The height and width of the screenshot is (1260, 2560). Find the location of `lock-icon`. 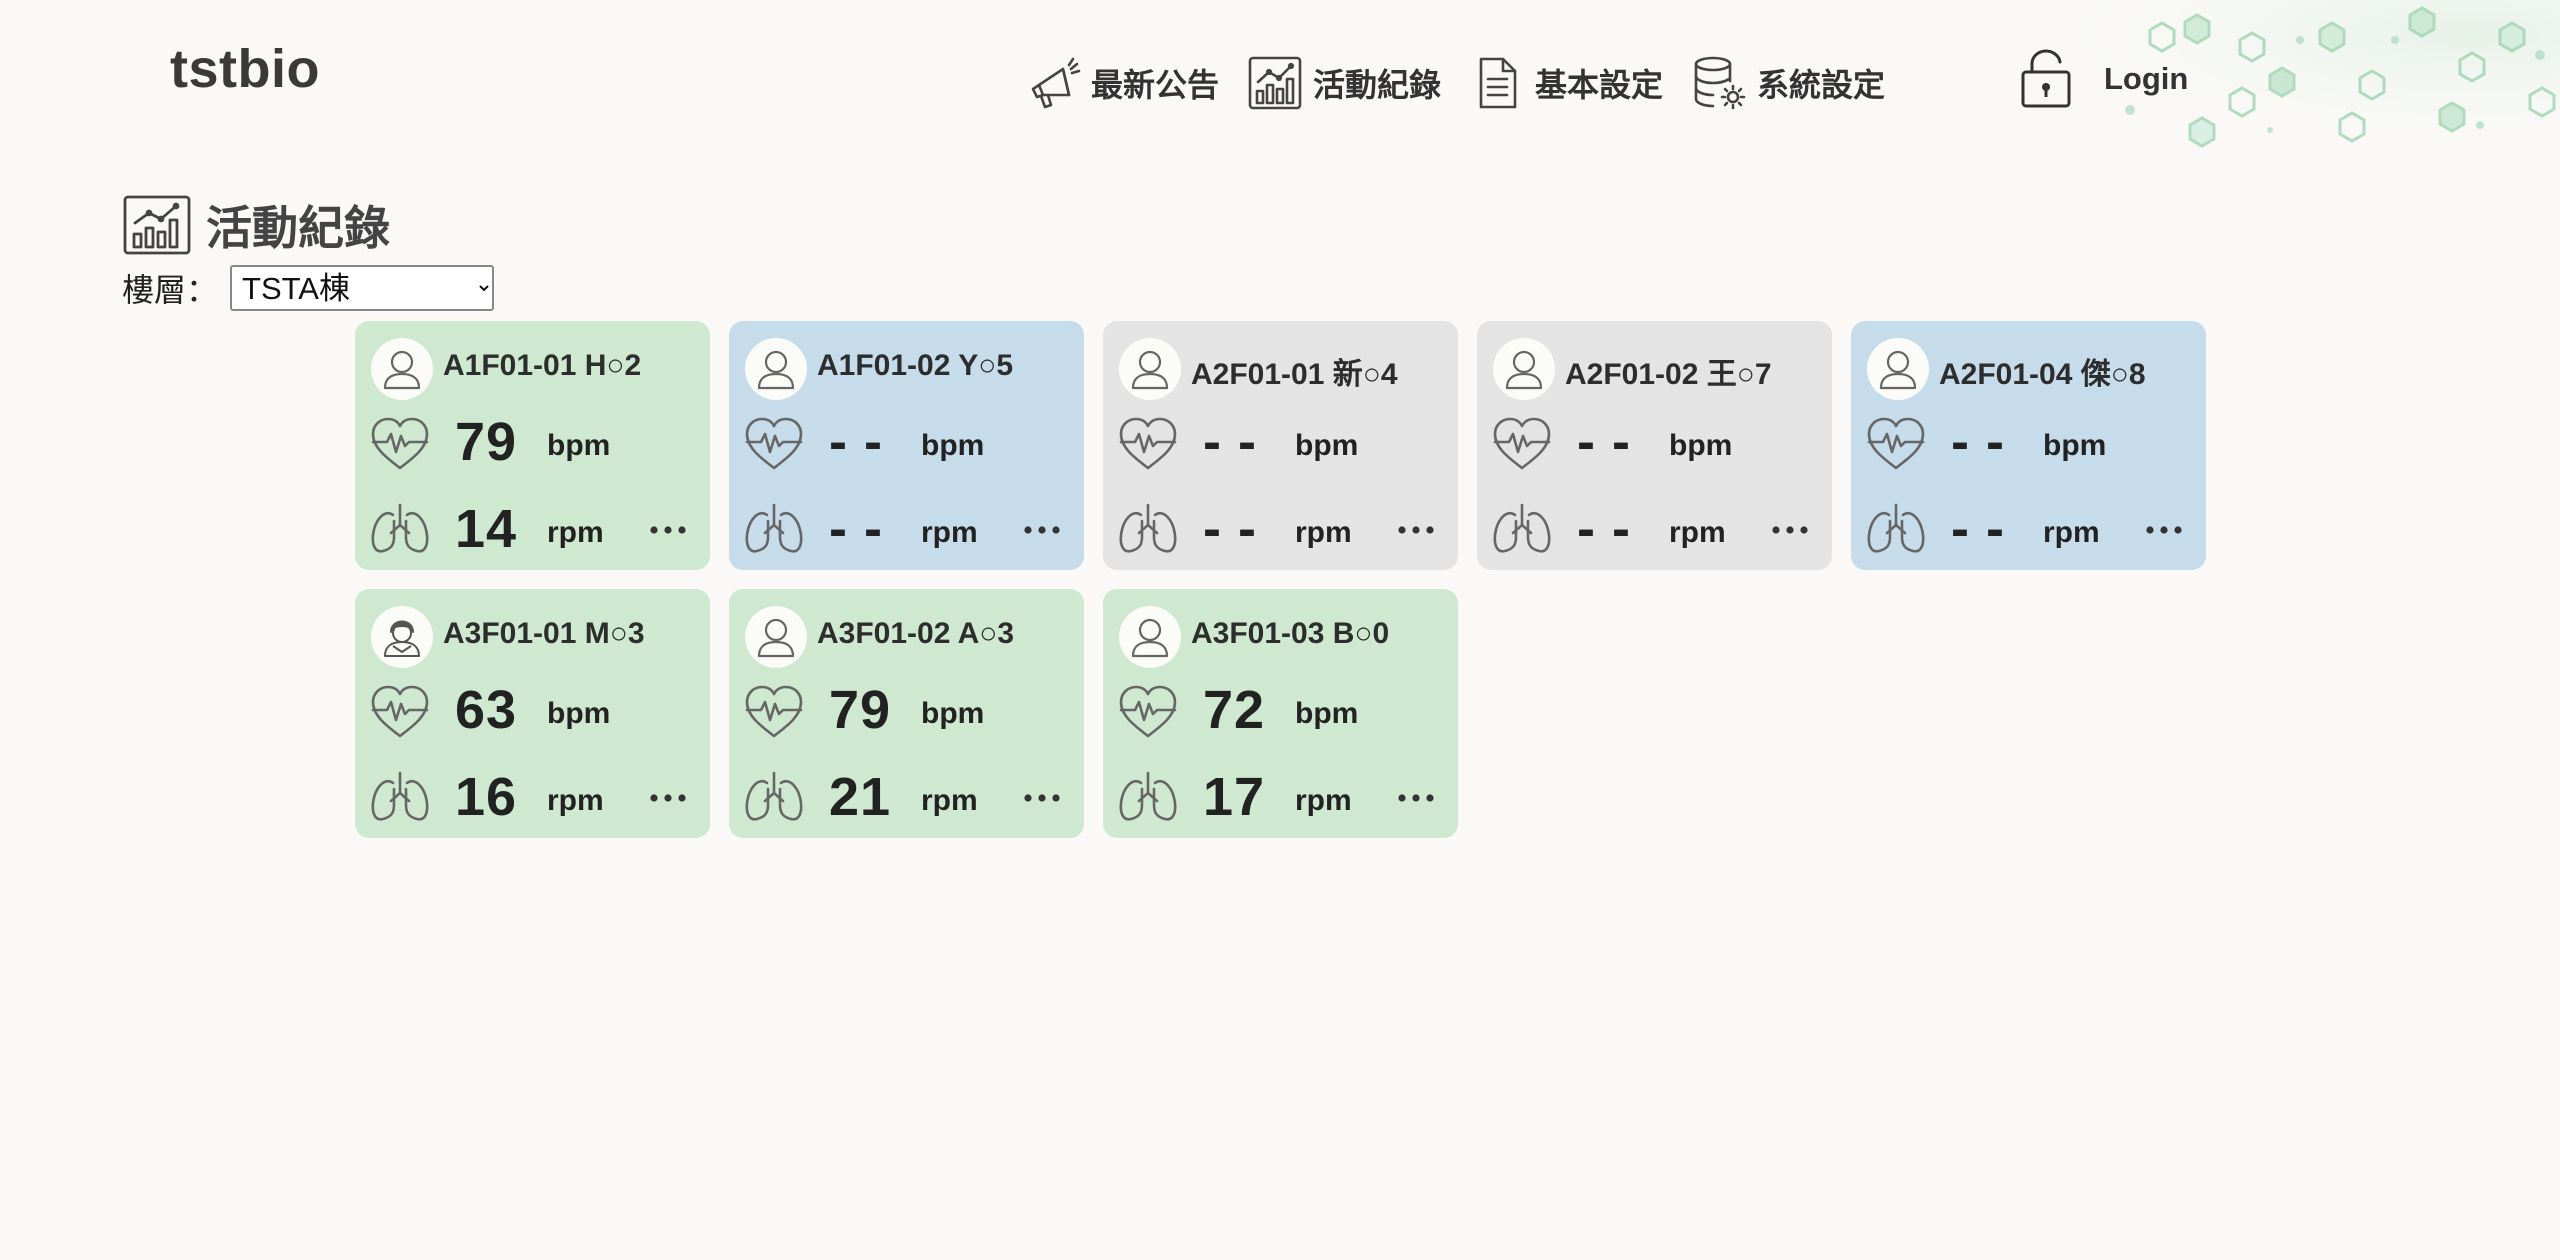

lock-icon is located at coordinates (2046, 78).